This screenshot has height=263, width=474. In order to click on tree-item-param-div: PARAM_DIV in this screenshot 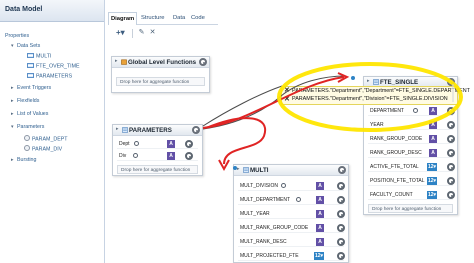, I will do `click(43, 149)`.